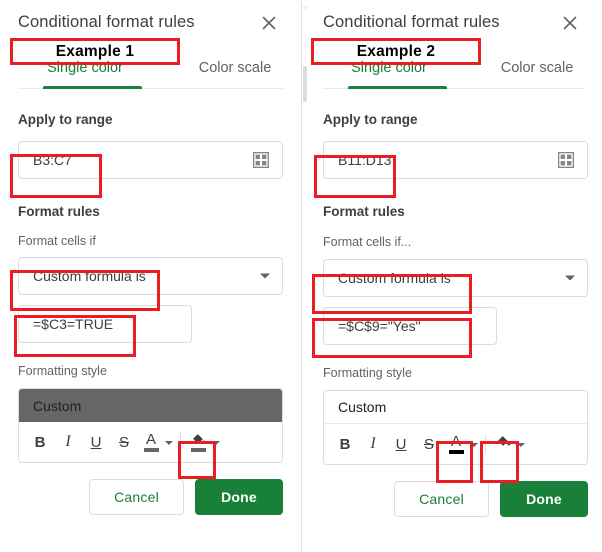 Image resolution: width=602 pixels, height=552 pixels. What do you see at coordinates (73, 323) in the screenshot?
I see `custom-formula-value: =$C3=TRUE` at bounding box center [73, 323].